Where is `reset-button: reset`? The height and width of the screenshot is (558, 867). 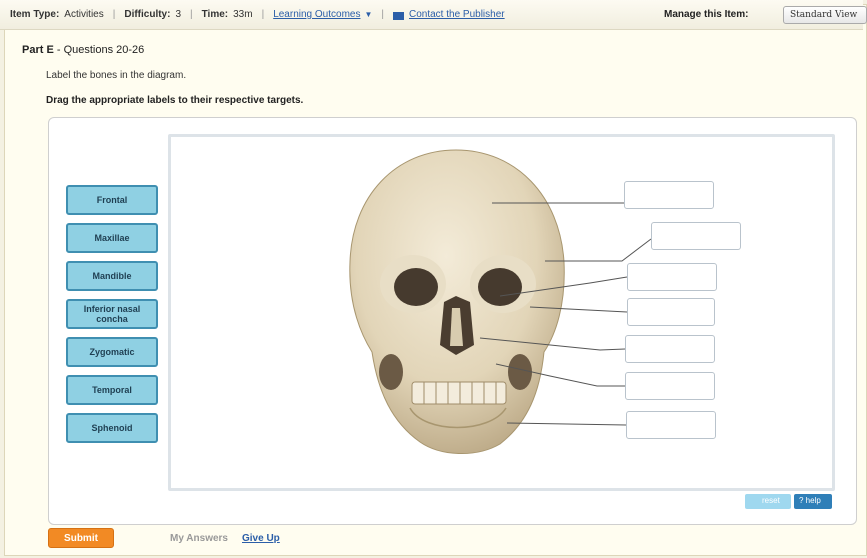
reset-button: reset is located at coordinates (768, 501).